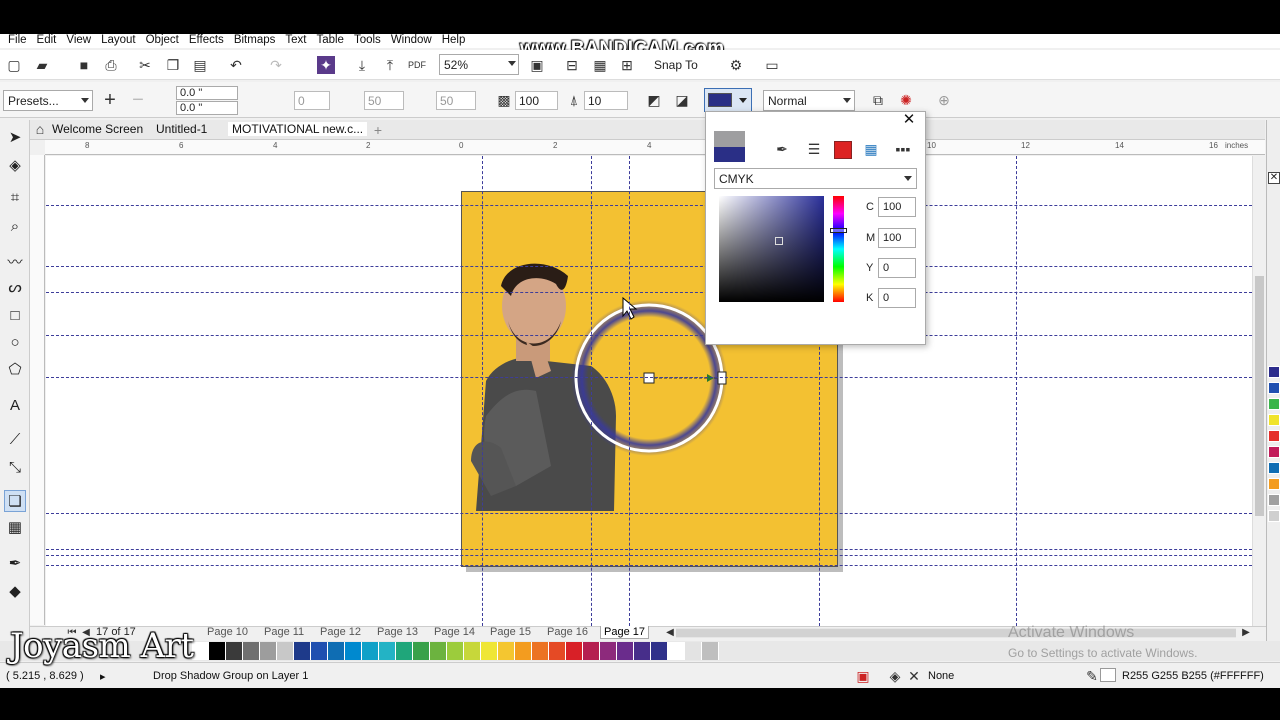 The height and width of the screenshot is (720, 1280). I want to click on page-tab: Page 16, so click(567, 632).